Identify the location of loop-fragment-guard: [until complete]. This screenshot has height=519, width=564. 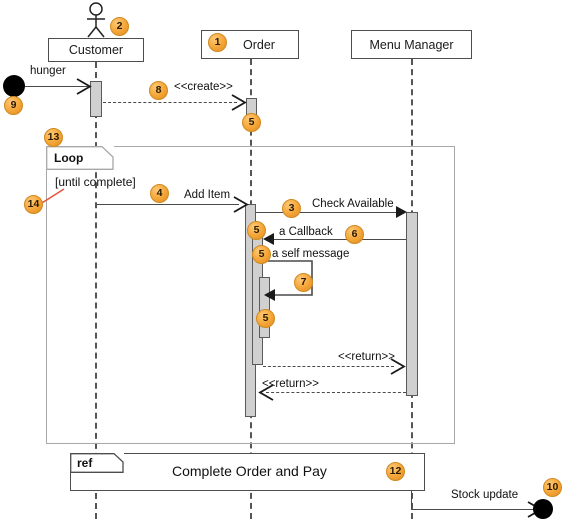
(95, 182).